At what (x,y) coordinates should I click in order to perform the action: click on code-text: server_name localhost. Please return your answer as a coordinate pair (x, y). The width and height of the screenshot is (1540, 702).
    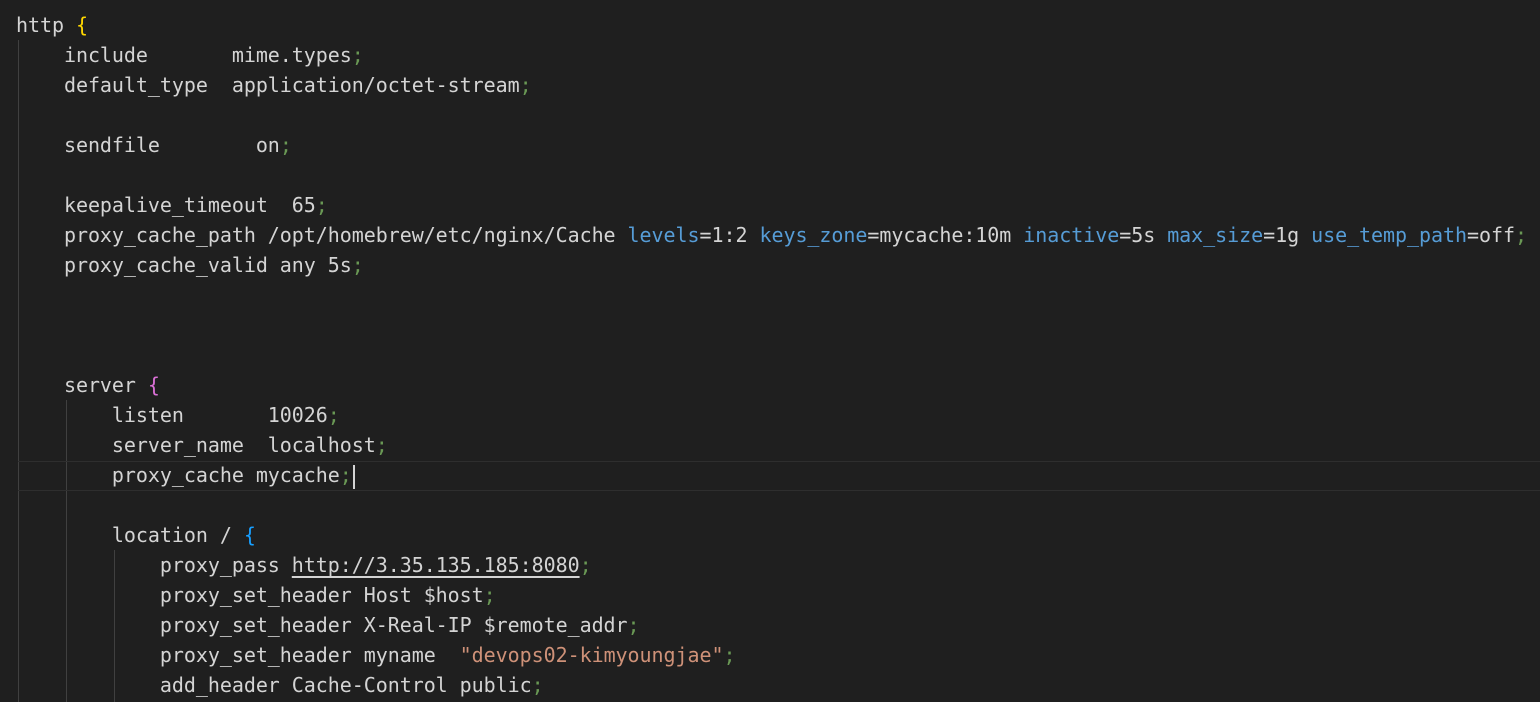
    Looking at the image, I should click on (196, 445).